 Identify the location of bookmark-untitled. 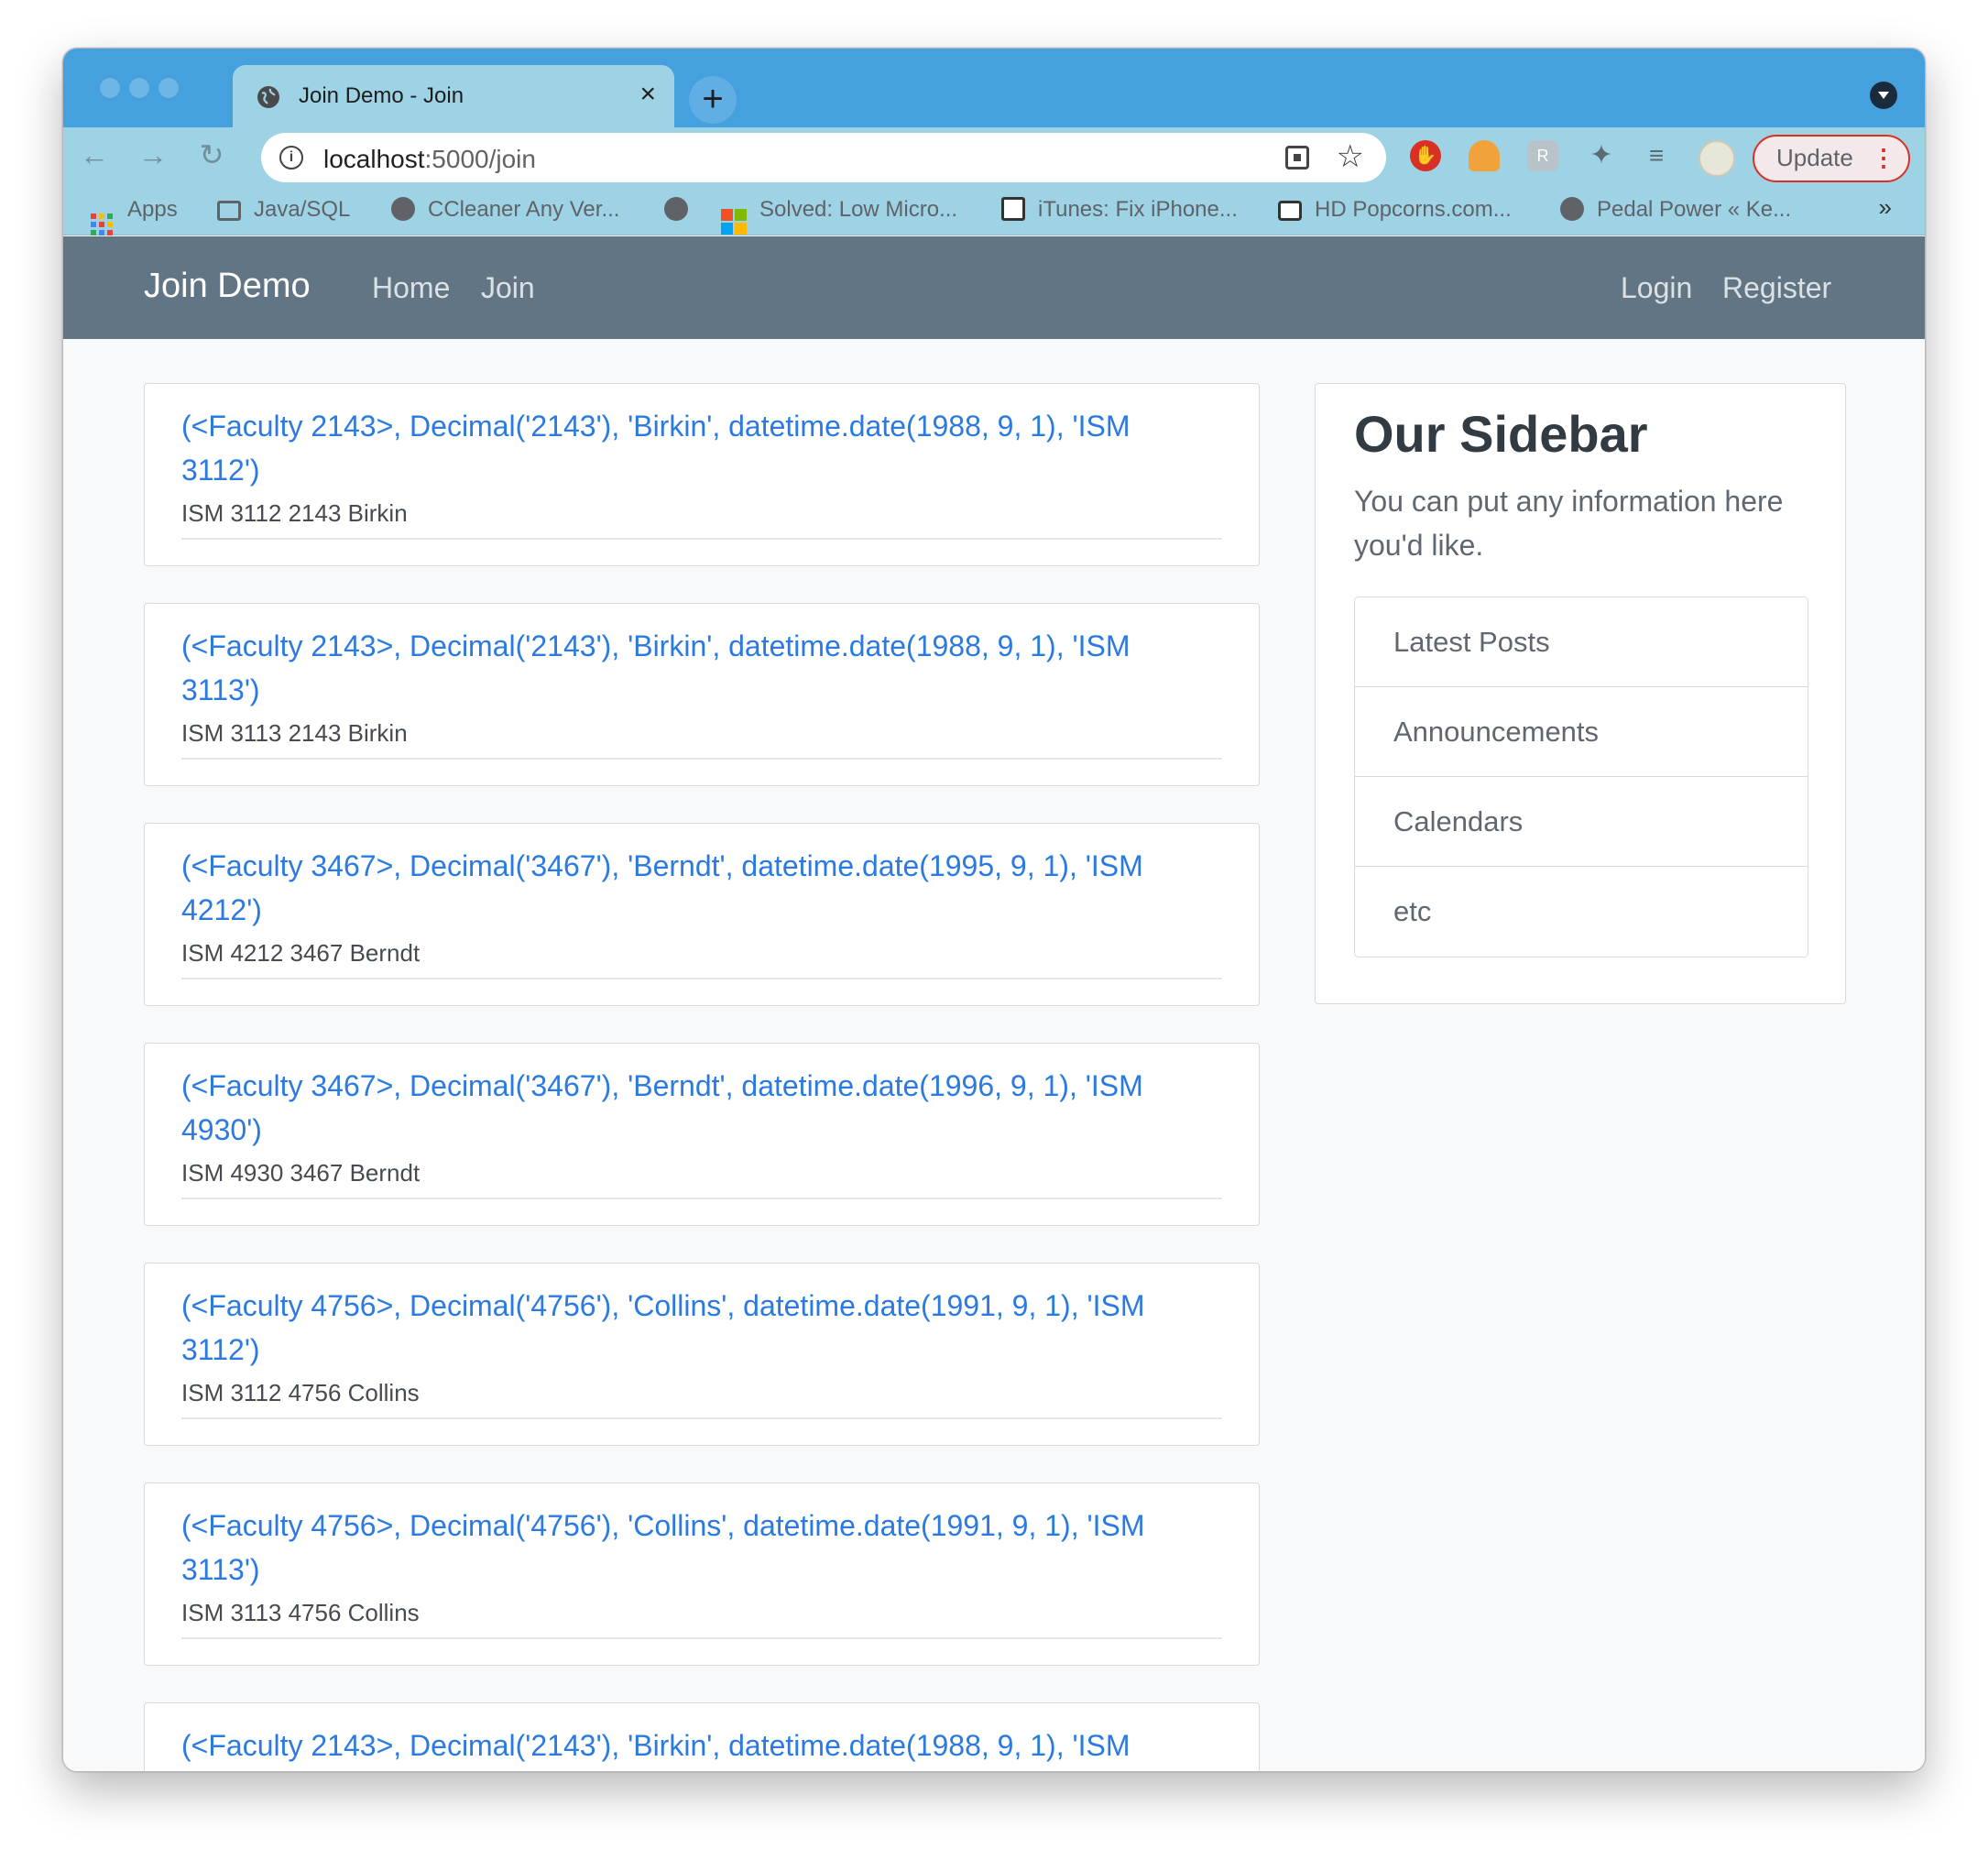
(683, 210).